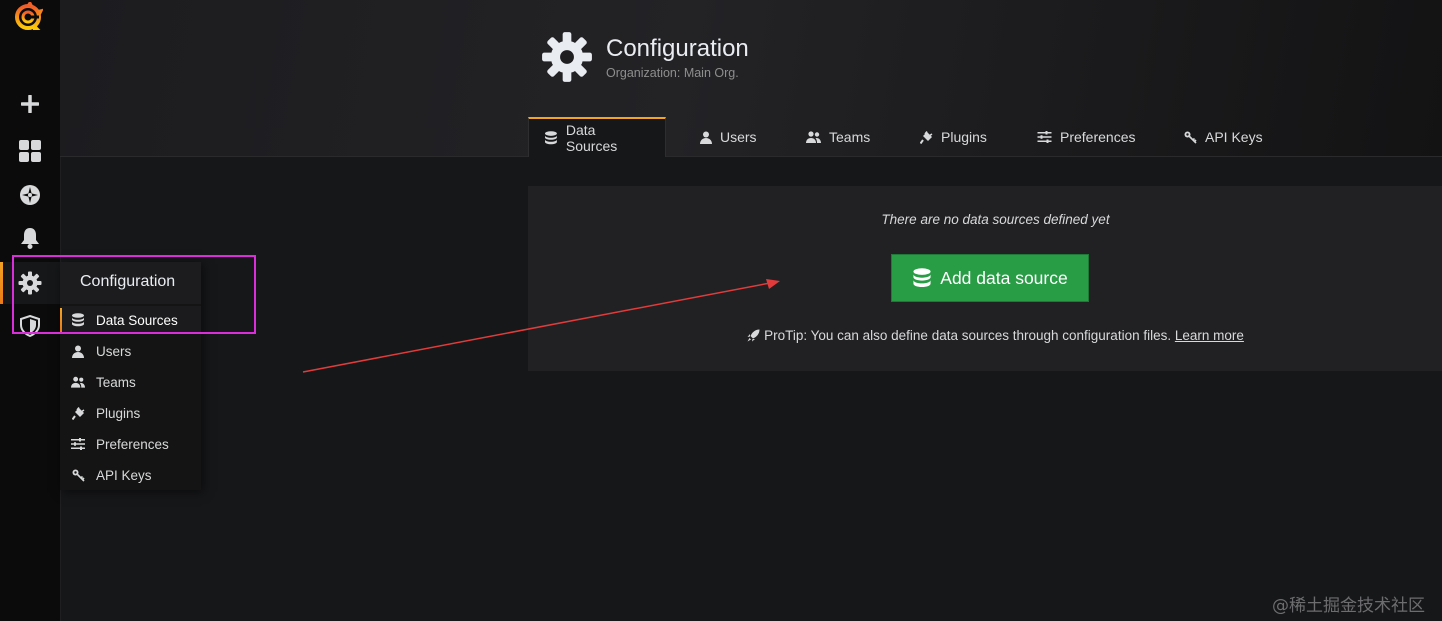  I want to click on add-data-source-button: Add data source, so click(990, 278).